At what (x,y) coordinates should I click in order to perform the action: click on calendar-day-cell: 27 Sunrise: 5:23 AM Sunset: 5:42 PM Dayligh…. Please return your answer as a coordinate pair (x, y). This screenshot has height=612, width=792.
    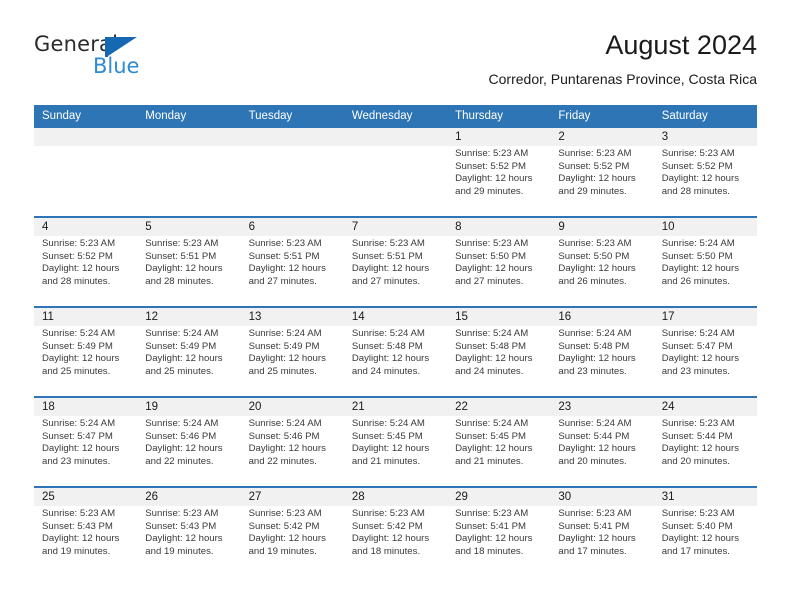
    Looking at the image, I should click on (292, 532).